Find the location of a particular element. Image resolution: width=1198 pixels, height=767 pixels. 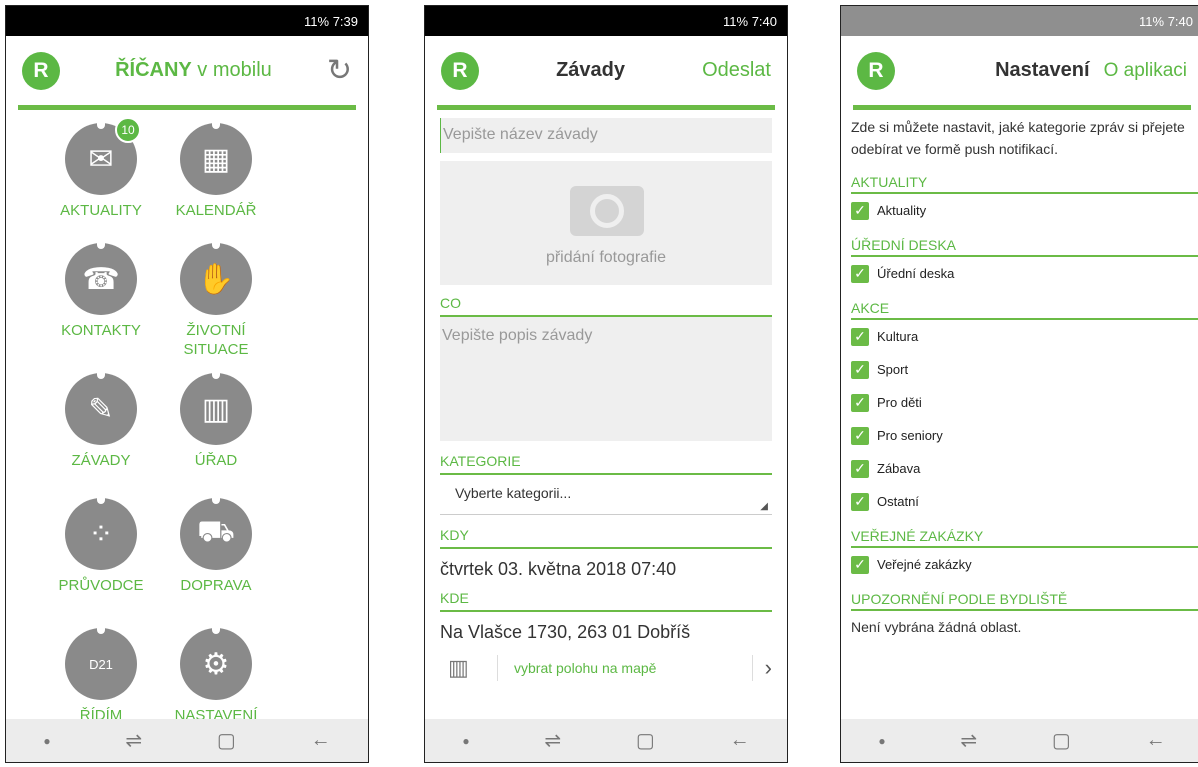

wrench-icon: ✎ is located at coordinates (101, 407).